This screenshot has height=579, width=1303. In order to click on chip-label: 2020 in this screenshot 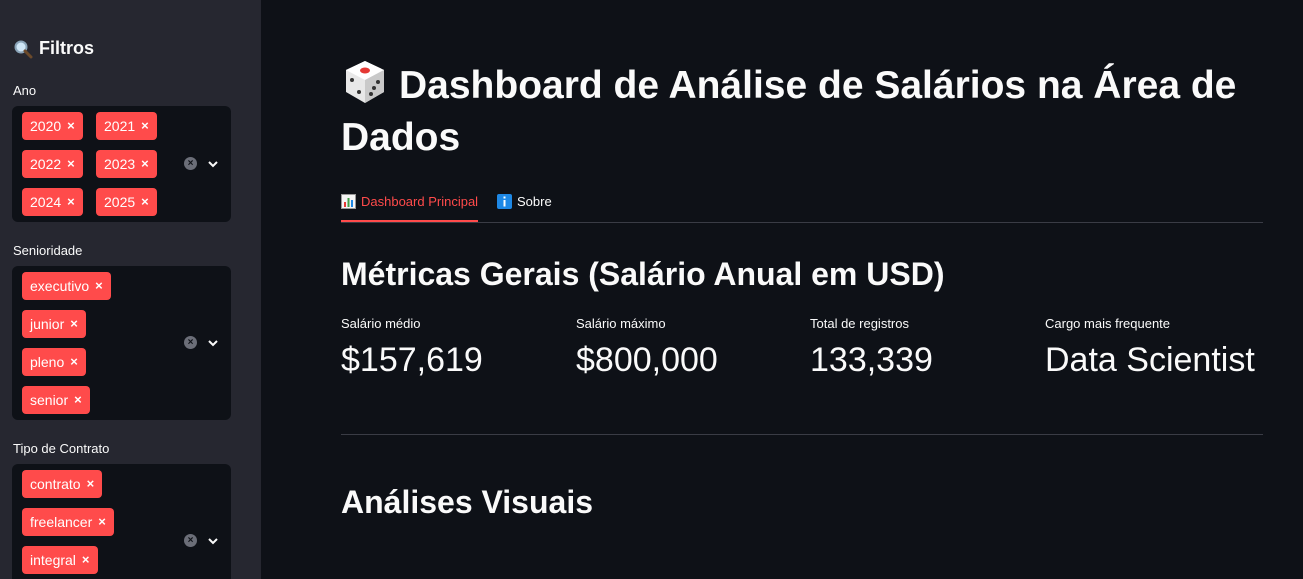, I will do `click(46, 126)`.